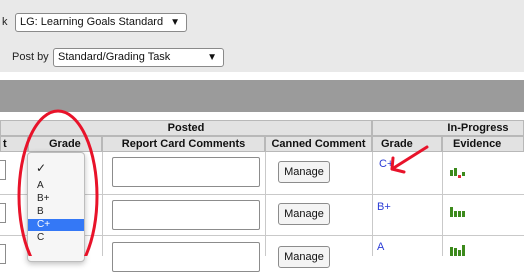  I want to click on inprogress-grade: A, so click(381, 247).